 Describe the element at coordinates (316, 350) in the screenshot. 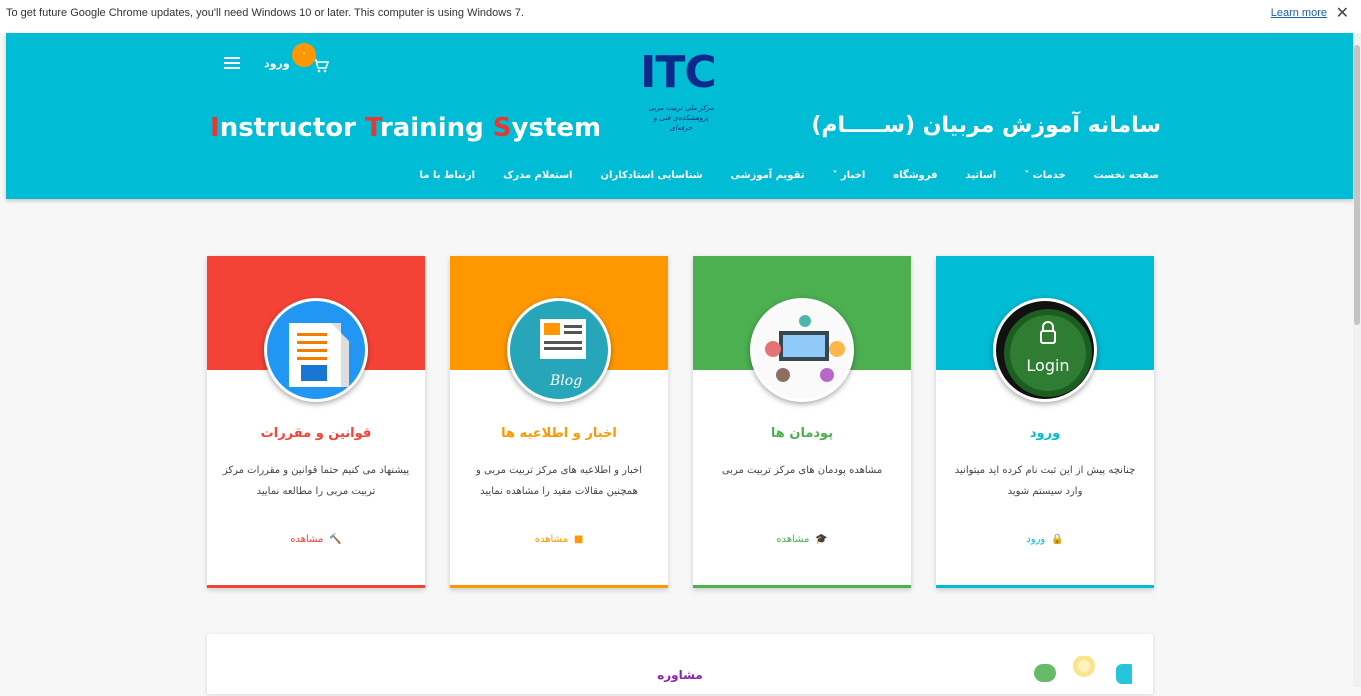

I see `rules-document-icon` at that location.